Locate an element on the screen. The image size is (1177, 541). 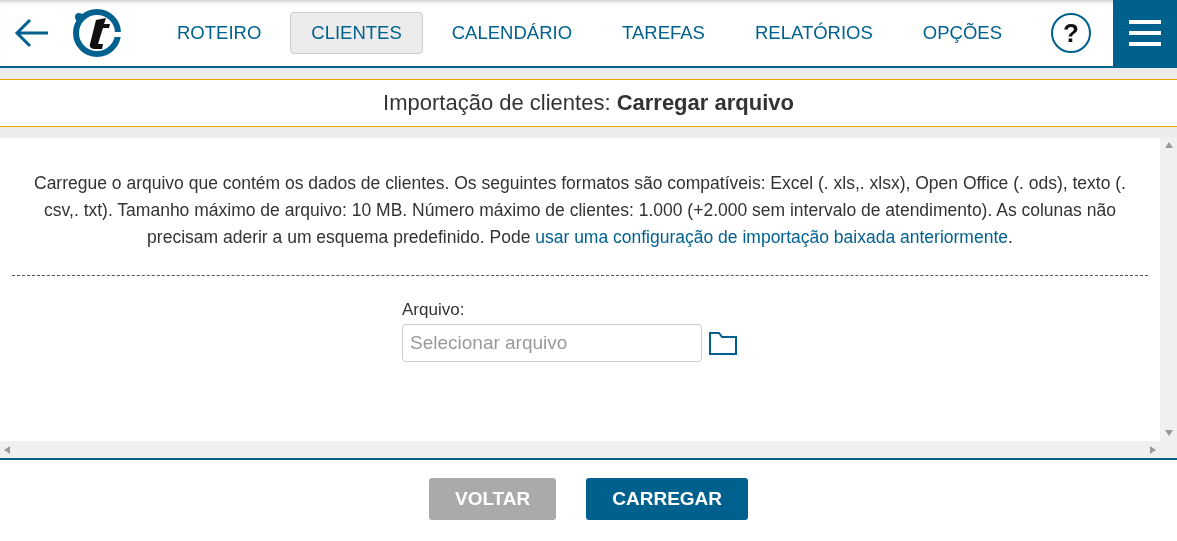
nav-tab: CALENDÁRIO is located at coordinates (512, 33).